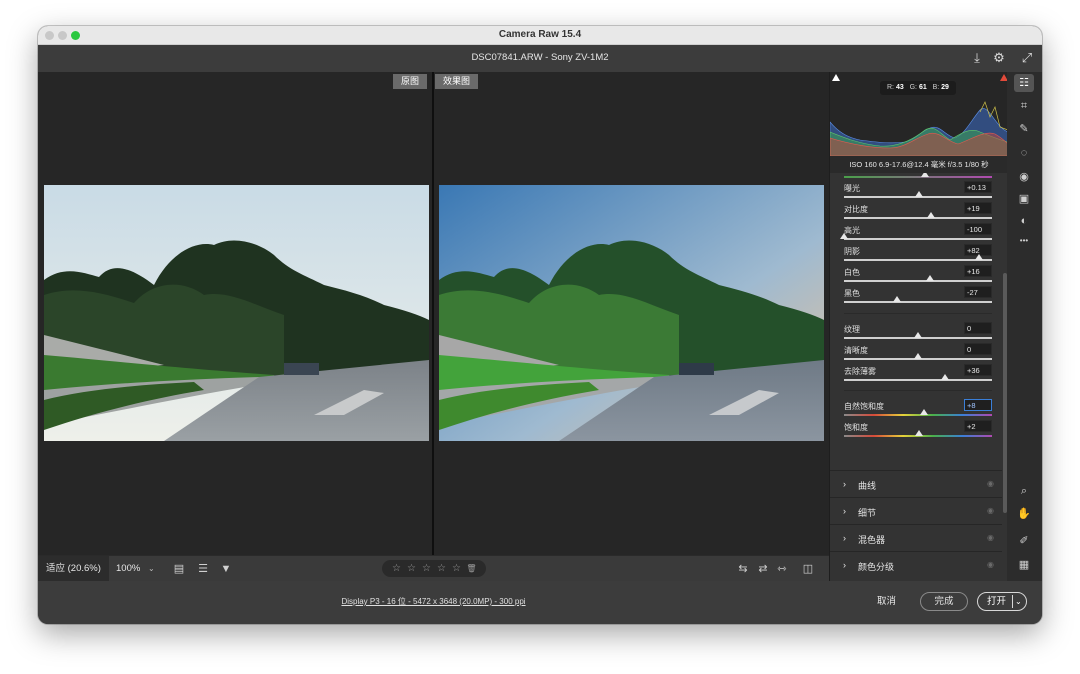 The width and height of the screenshot is (1080, 674). What do you see at coordinates (472, 568) in the screenshot?
I see `trash-icon: 🗑` at bounding box center [472, 568].